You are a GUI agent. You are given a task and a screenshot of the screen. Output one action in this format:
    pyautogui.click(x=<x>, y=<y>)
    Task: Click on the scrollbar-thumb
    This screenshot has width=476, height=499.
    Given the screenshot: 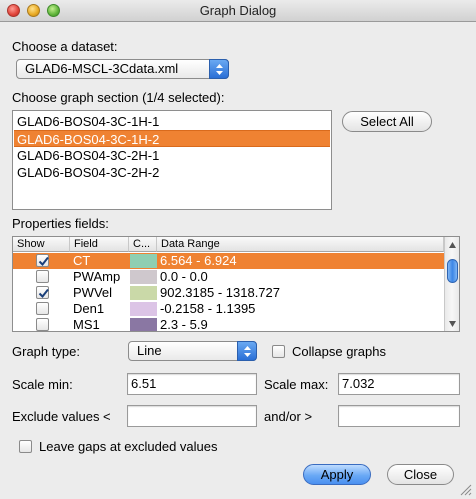 What is the action you would take?
    pyautogui.click(x=452, y=271)
    